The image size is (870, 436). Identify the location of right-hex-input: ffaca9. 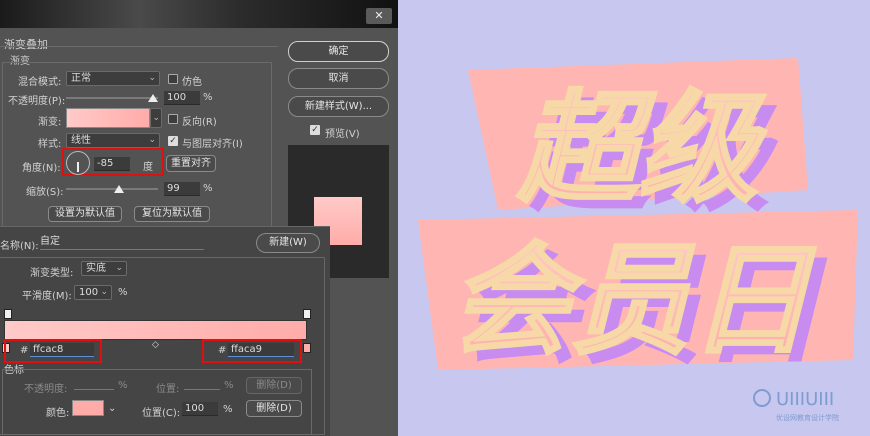
(261, 350).